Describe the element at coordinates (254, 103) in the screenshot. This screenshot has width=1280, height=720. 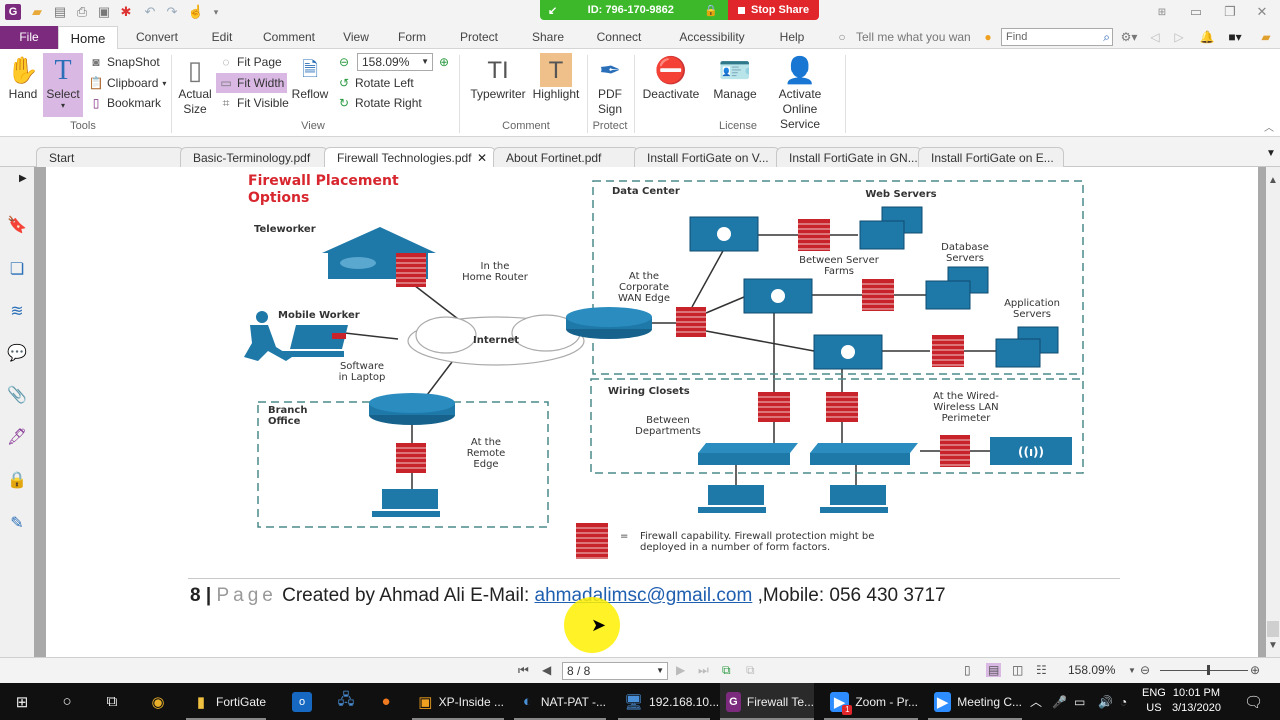
I see `fit-visible-button: ⌗ Fit Visible` at that location.